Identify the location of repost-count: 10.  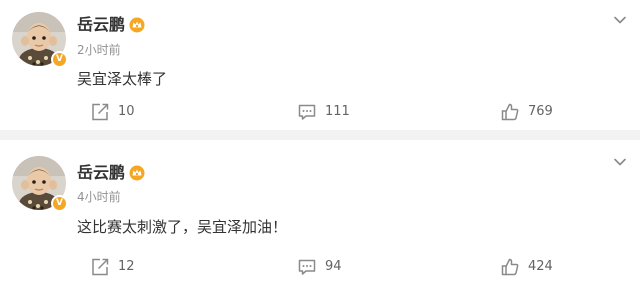
(126, 111).